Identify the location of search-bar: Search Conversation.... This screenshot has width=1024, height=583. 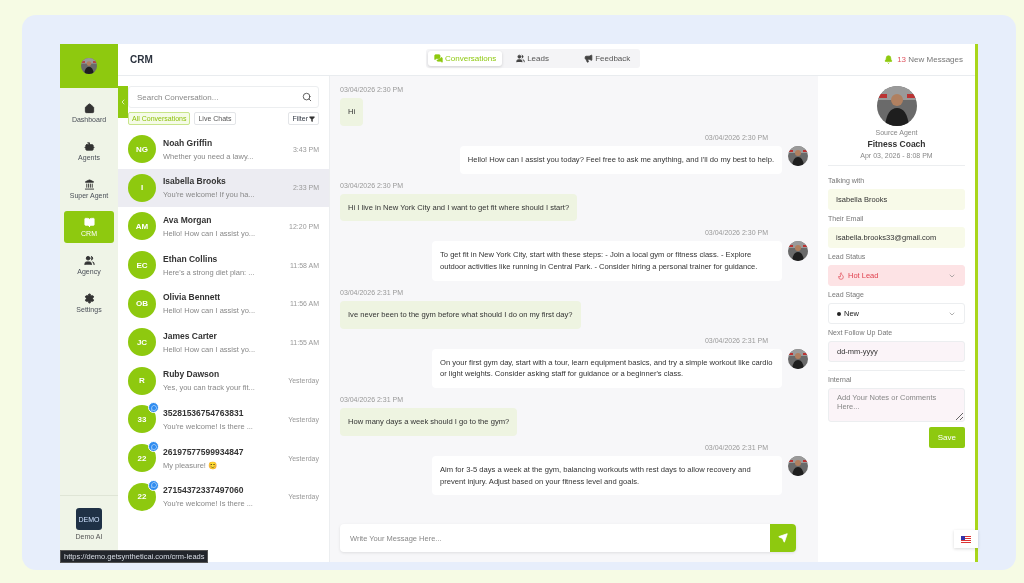
(223, 97).